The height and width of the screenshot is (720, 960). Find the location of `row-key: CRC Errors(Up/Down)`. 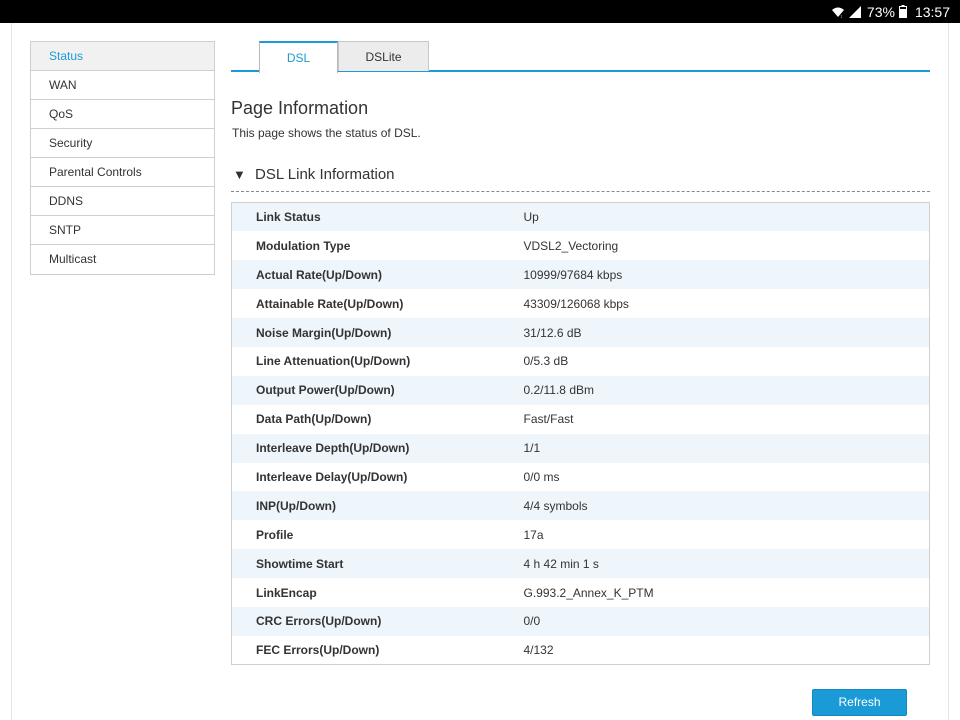

row-key: CRC Errors(Up/Down) is located at coordinates (365, 621).